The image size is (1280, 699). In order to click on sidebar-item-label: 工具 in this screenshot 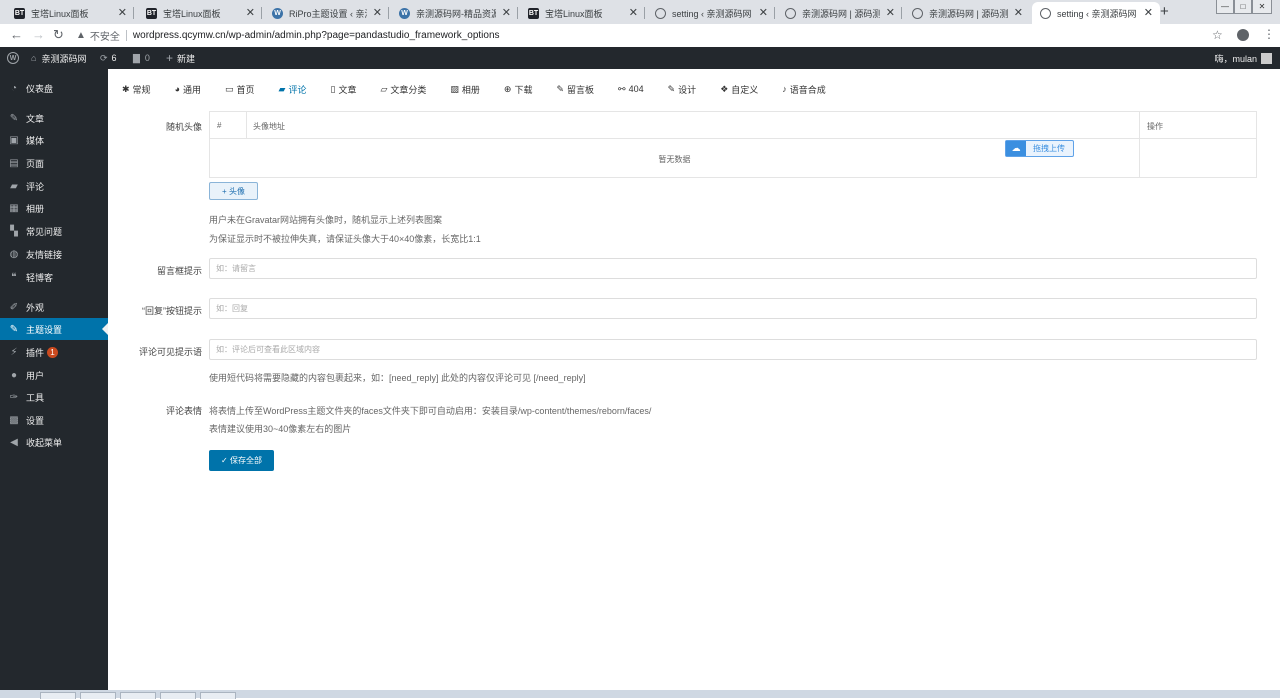, I will do `click(35, 397)`.